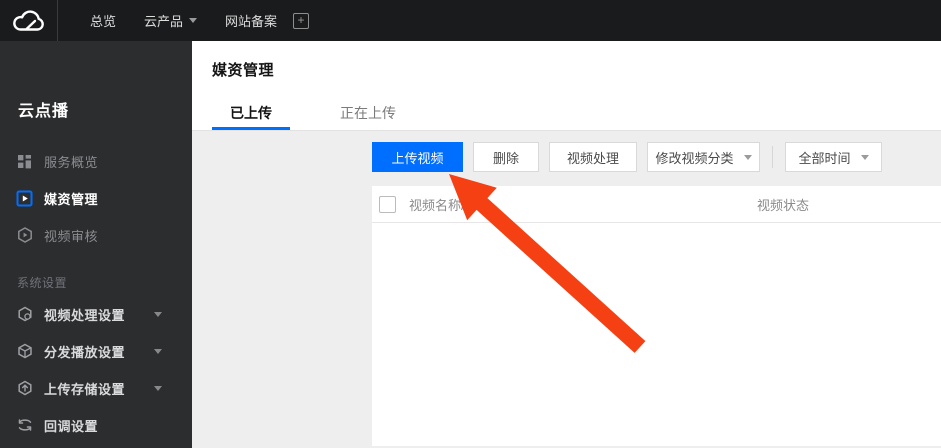  What do you see at coordinates (772, 157) in the screenshot?
I see `toolbar-divider` at bounding box center [772, 157].